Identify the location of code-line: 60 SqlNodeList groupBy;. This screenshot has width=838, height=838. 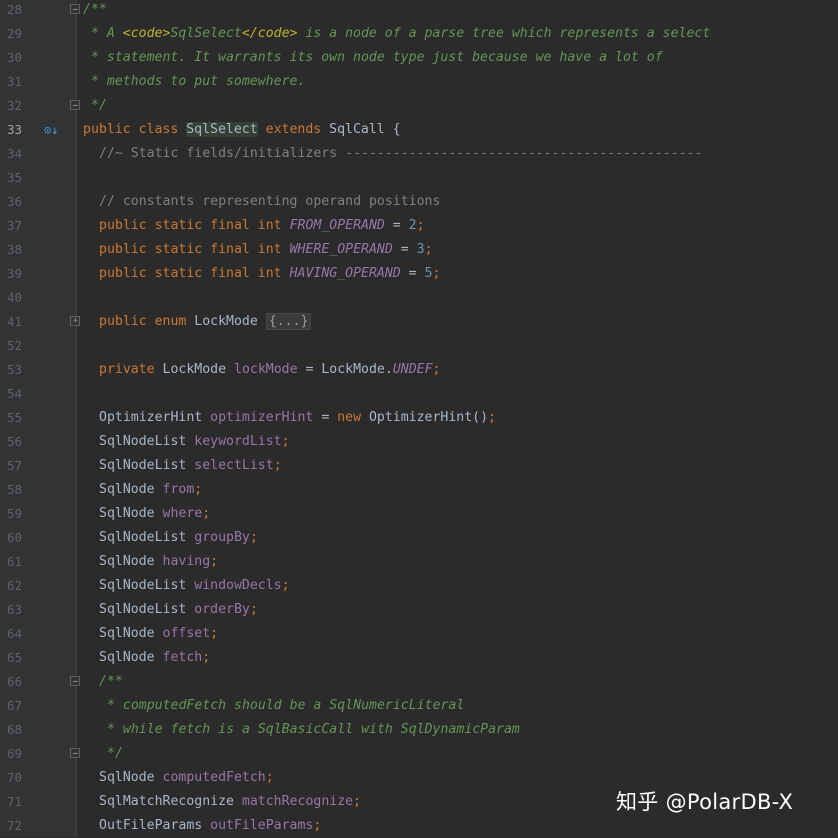
(419, 538).